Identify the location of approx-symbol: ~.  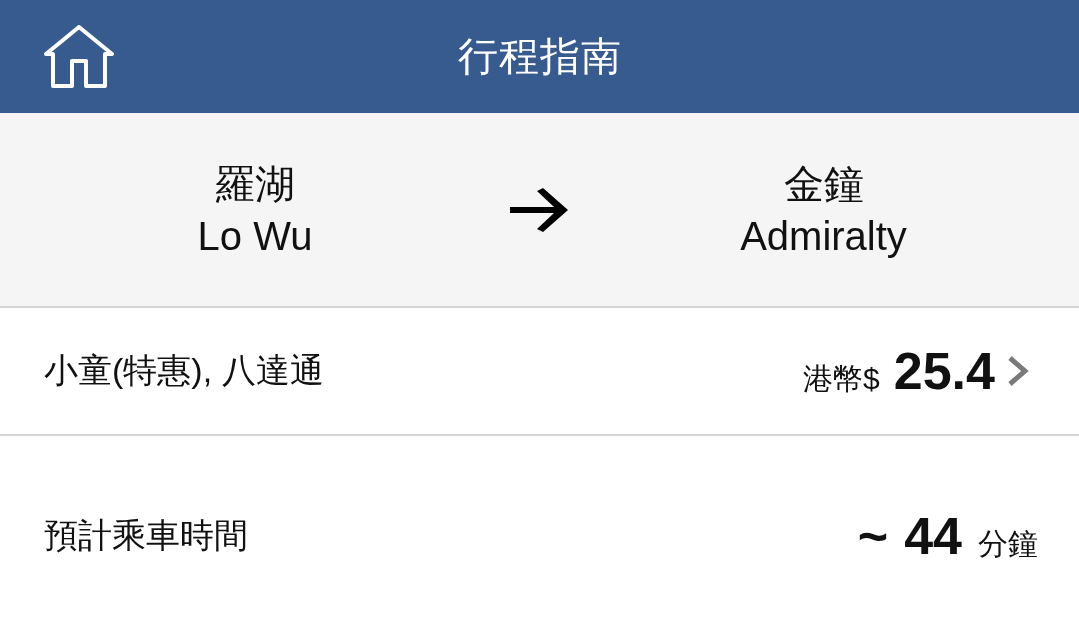
(873, 536).